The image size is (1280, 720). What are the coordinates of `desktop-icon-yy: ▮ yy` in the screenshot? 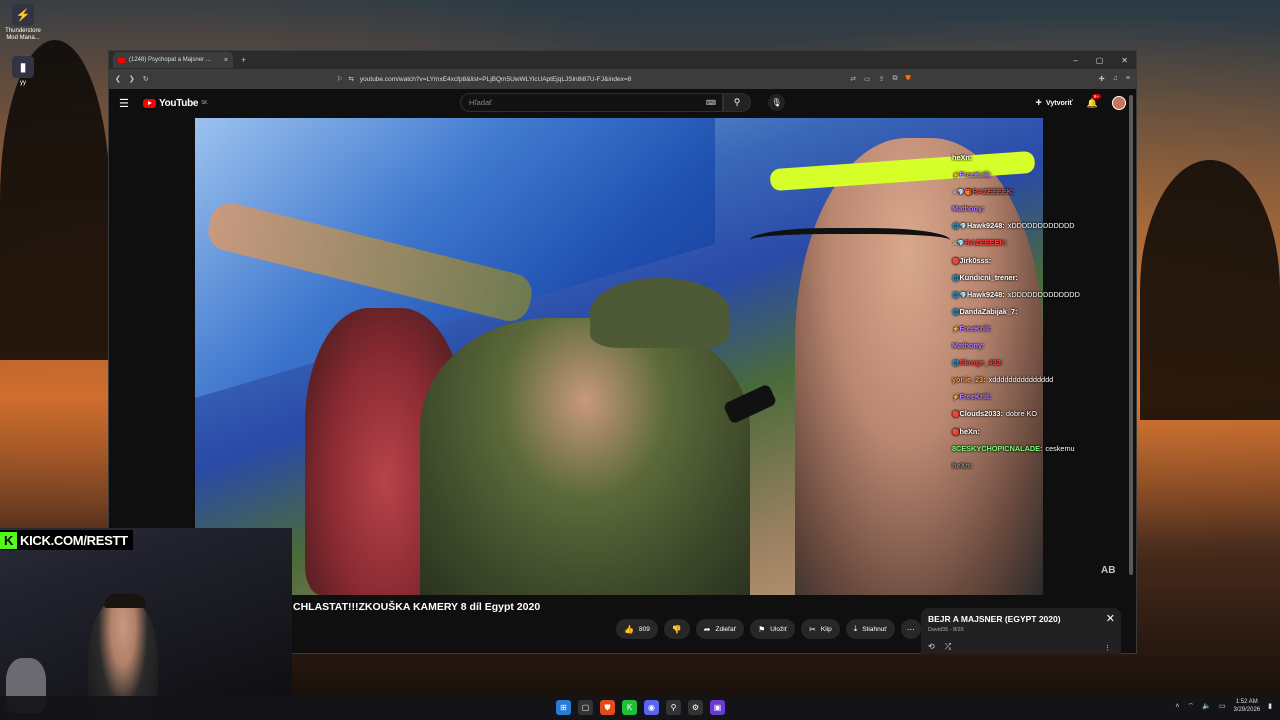 It's located at (23, 71).